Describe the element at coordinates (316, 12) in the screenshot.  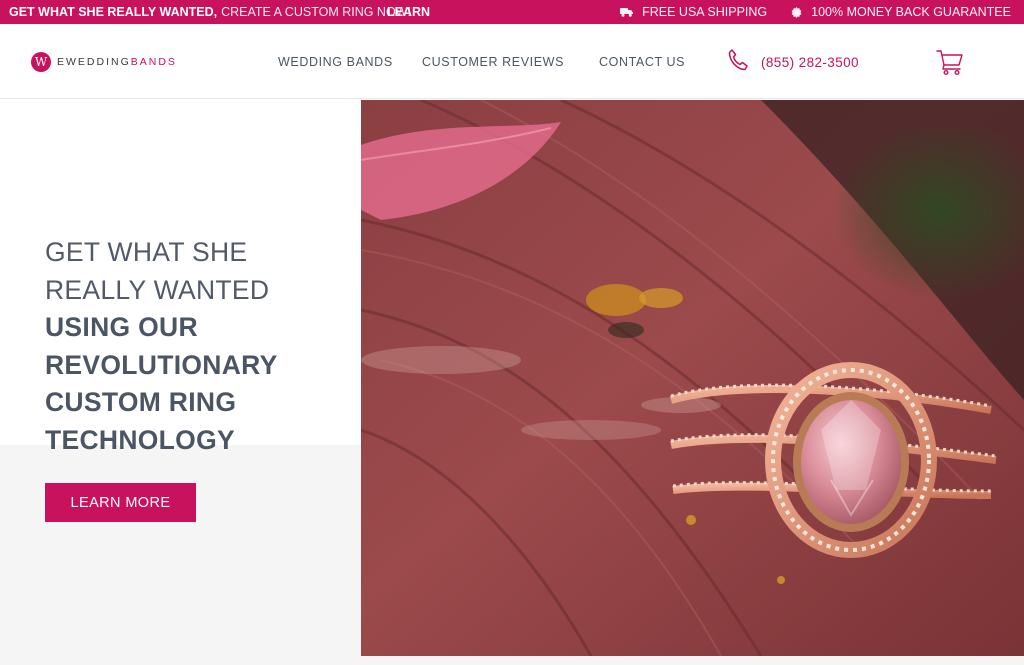
I see `promo-headline-light: CREATE A CUSTOM RING NOW!` at that location.